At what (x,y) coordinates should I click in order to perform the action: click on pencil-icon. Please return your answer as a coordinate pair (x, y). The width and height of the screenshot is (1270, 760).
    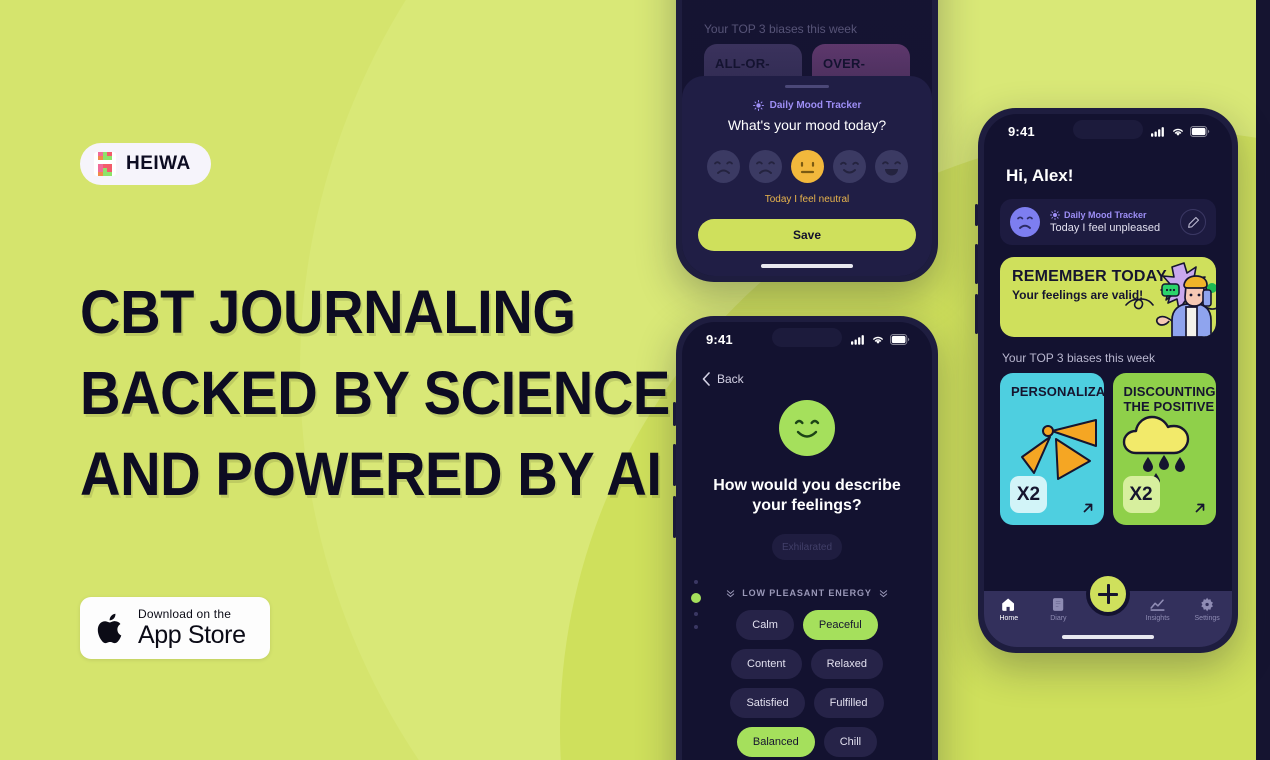
    Looking at the image, I should click on (1193, 222).